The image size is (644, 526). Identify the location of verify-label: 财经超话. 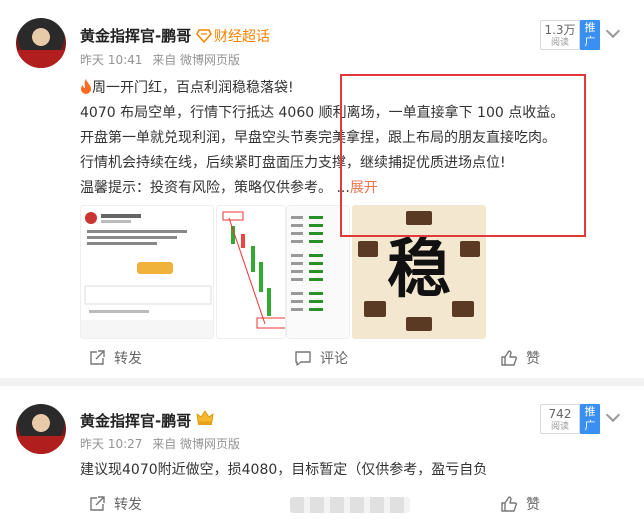
(242, 36).